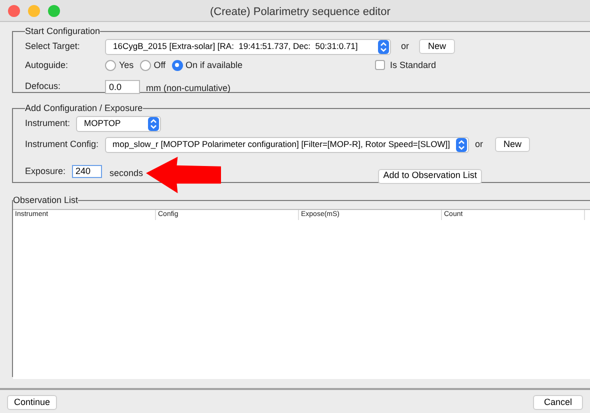 The image size is (590, 413). I want to click on checkbox, so click(380, 65).